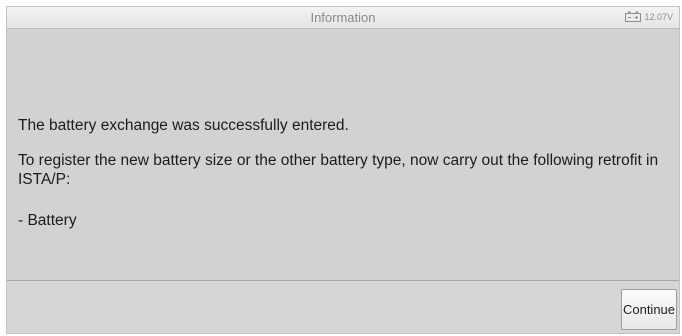 This screenshot has height=336, width=682. What do you see at coordinates (649, 309) in the screenshot?
I see `continue-button: Continue` at bounding box center [649, 309].